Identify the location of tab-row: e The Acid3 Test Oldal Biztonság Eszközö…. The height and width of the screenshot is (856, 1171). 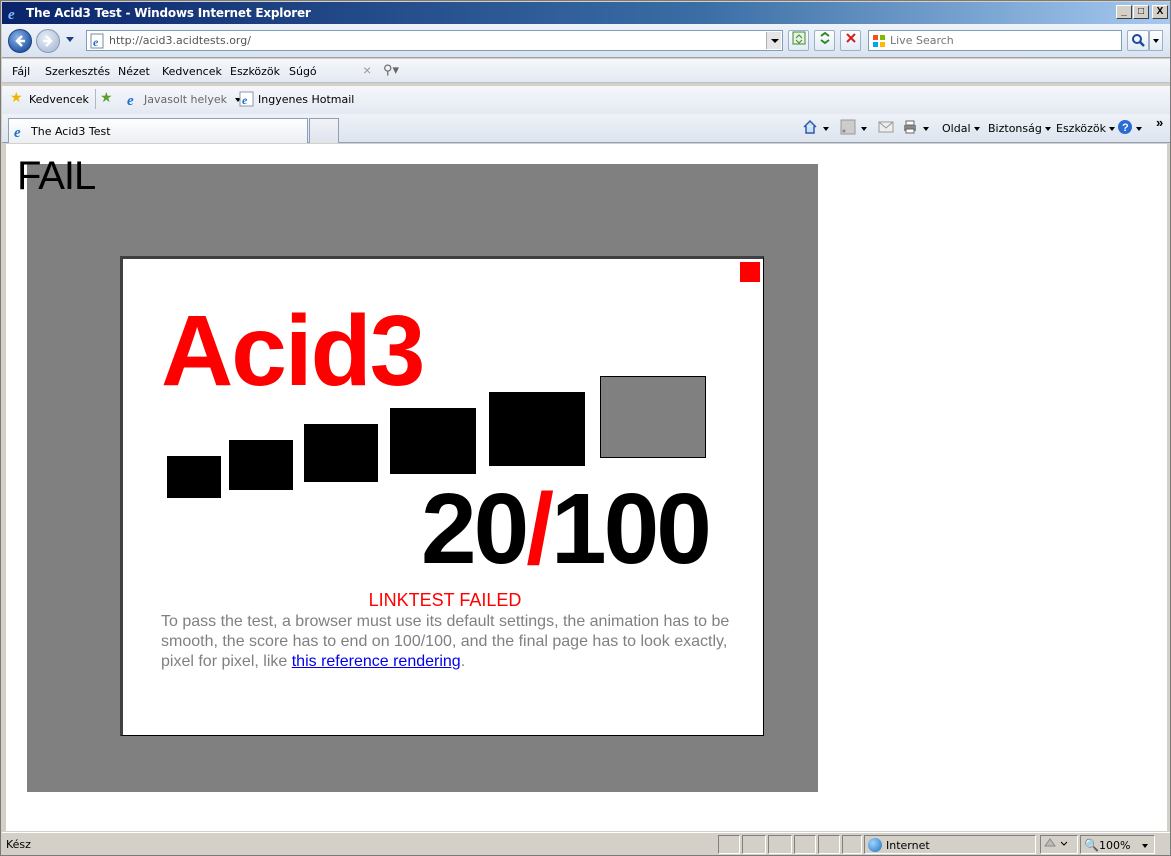
(586, 128).